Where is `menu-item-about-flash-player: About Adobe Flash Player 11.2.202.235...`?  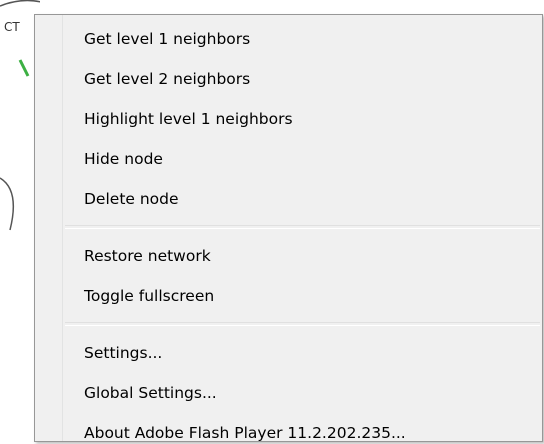 menu-item-about-flash-player: About Adobe Flash Player 11.2.202.235... is located at coordinates (288, 428).